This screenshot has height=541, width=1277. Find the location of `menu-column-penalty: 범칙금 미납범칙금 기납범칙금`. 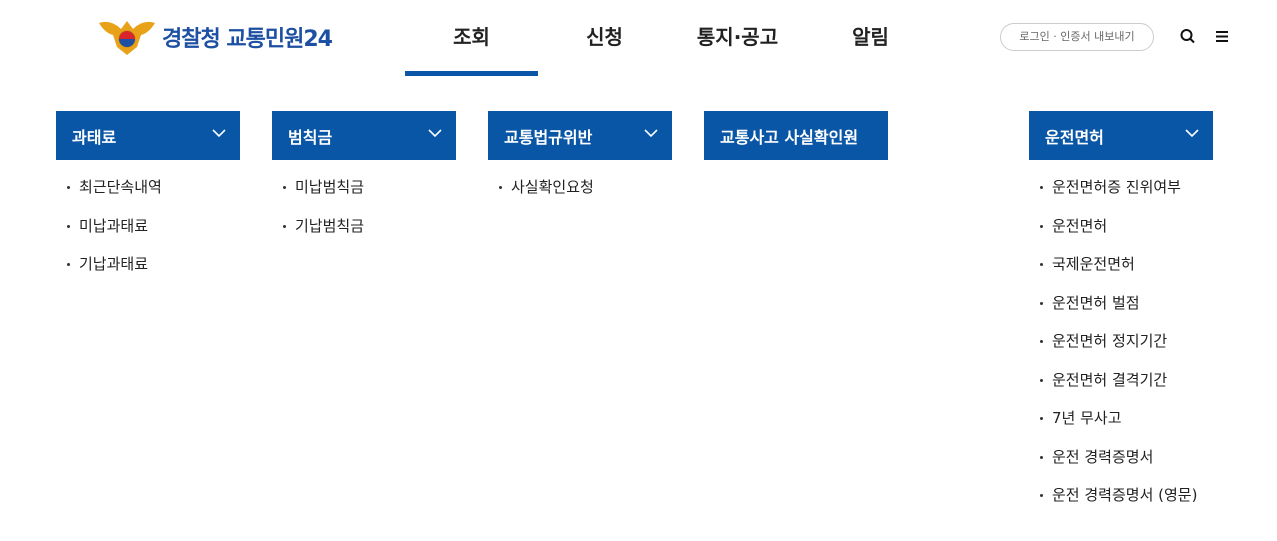

menu-column-penalty: 범칙금 미납범칙금 기납범칙금 is located at coordinates (364, 182).